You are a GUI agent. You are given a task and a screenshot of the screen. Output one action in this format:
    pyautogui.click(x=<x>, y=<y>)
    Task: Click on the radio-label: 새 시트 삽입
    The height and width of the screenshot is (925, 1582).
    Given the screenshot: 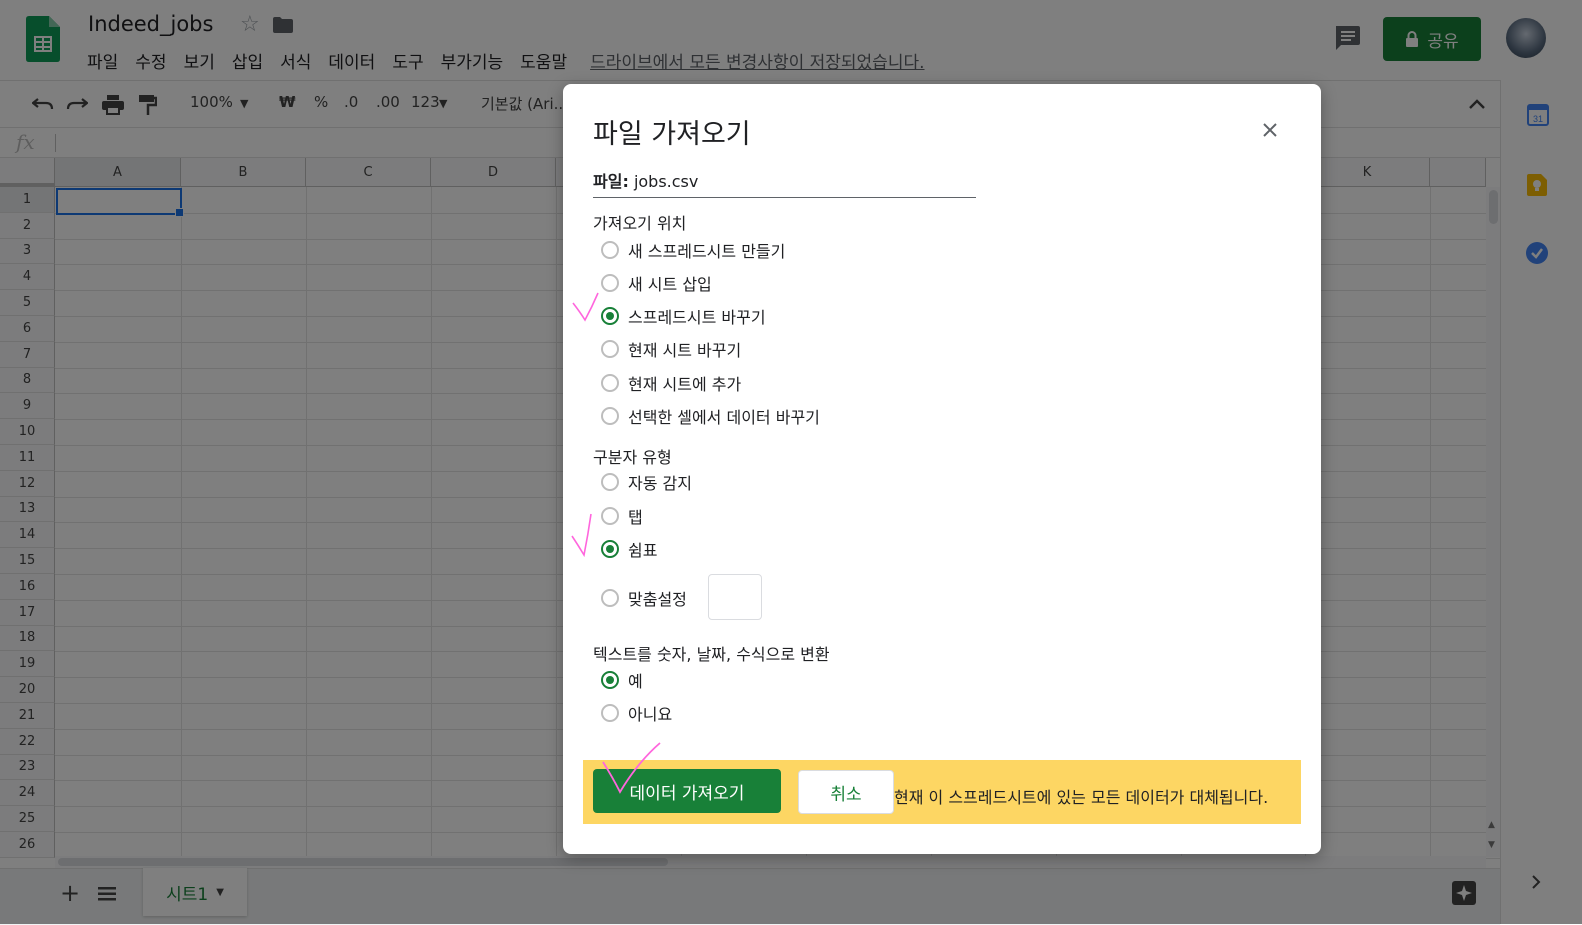 What is the action you would take?
    pyautogui.click(x=670, y=284)
    